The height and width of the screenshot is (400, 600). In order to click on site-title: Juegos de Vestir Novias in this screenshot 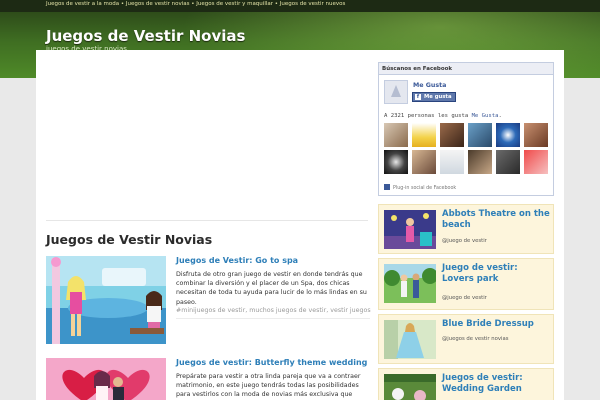, I will do `click(145, 36)`.